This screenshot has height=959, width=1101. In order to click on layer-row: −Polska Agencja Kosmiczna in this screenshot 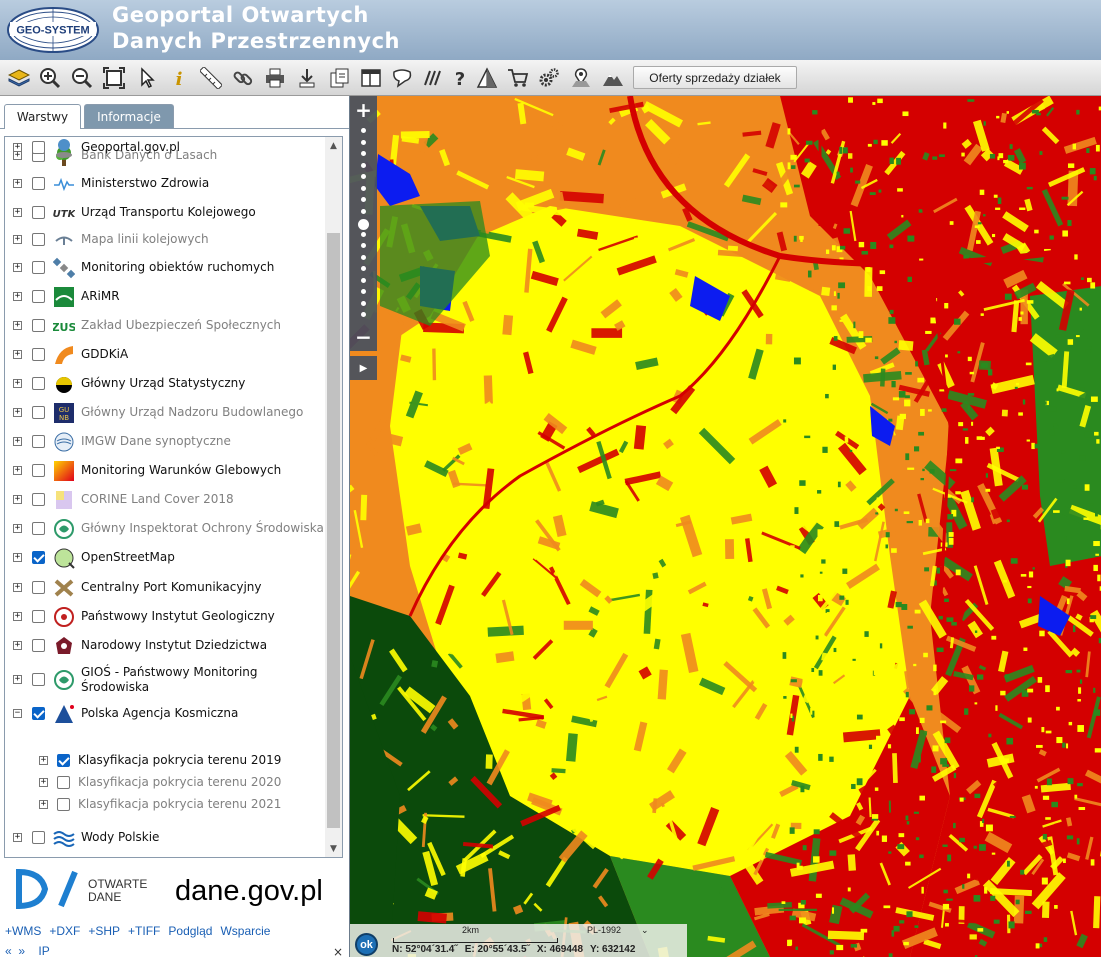, I will do `click(164, 714)`.